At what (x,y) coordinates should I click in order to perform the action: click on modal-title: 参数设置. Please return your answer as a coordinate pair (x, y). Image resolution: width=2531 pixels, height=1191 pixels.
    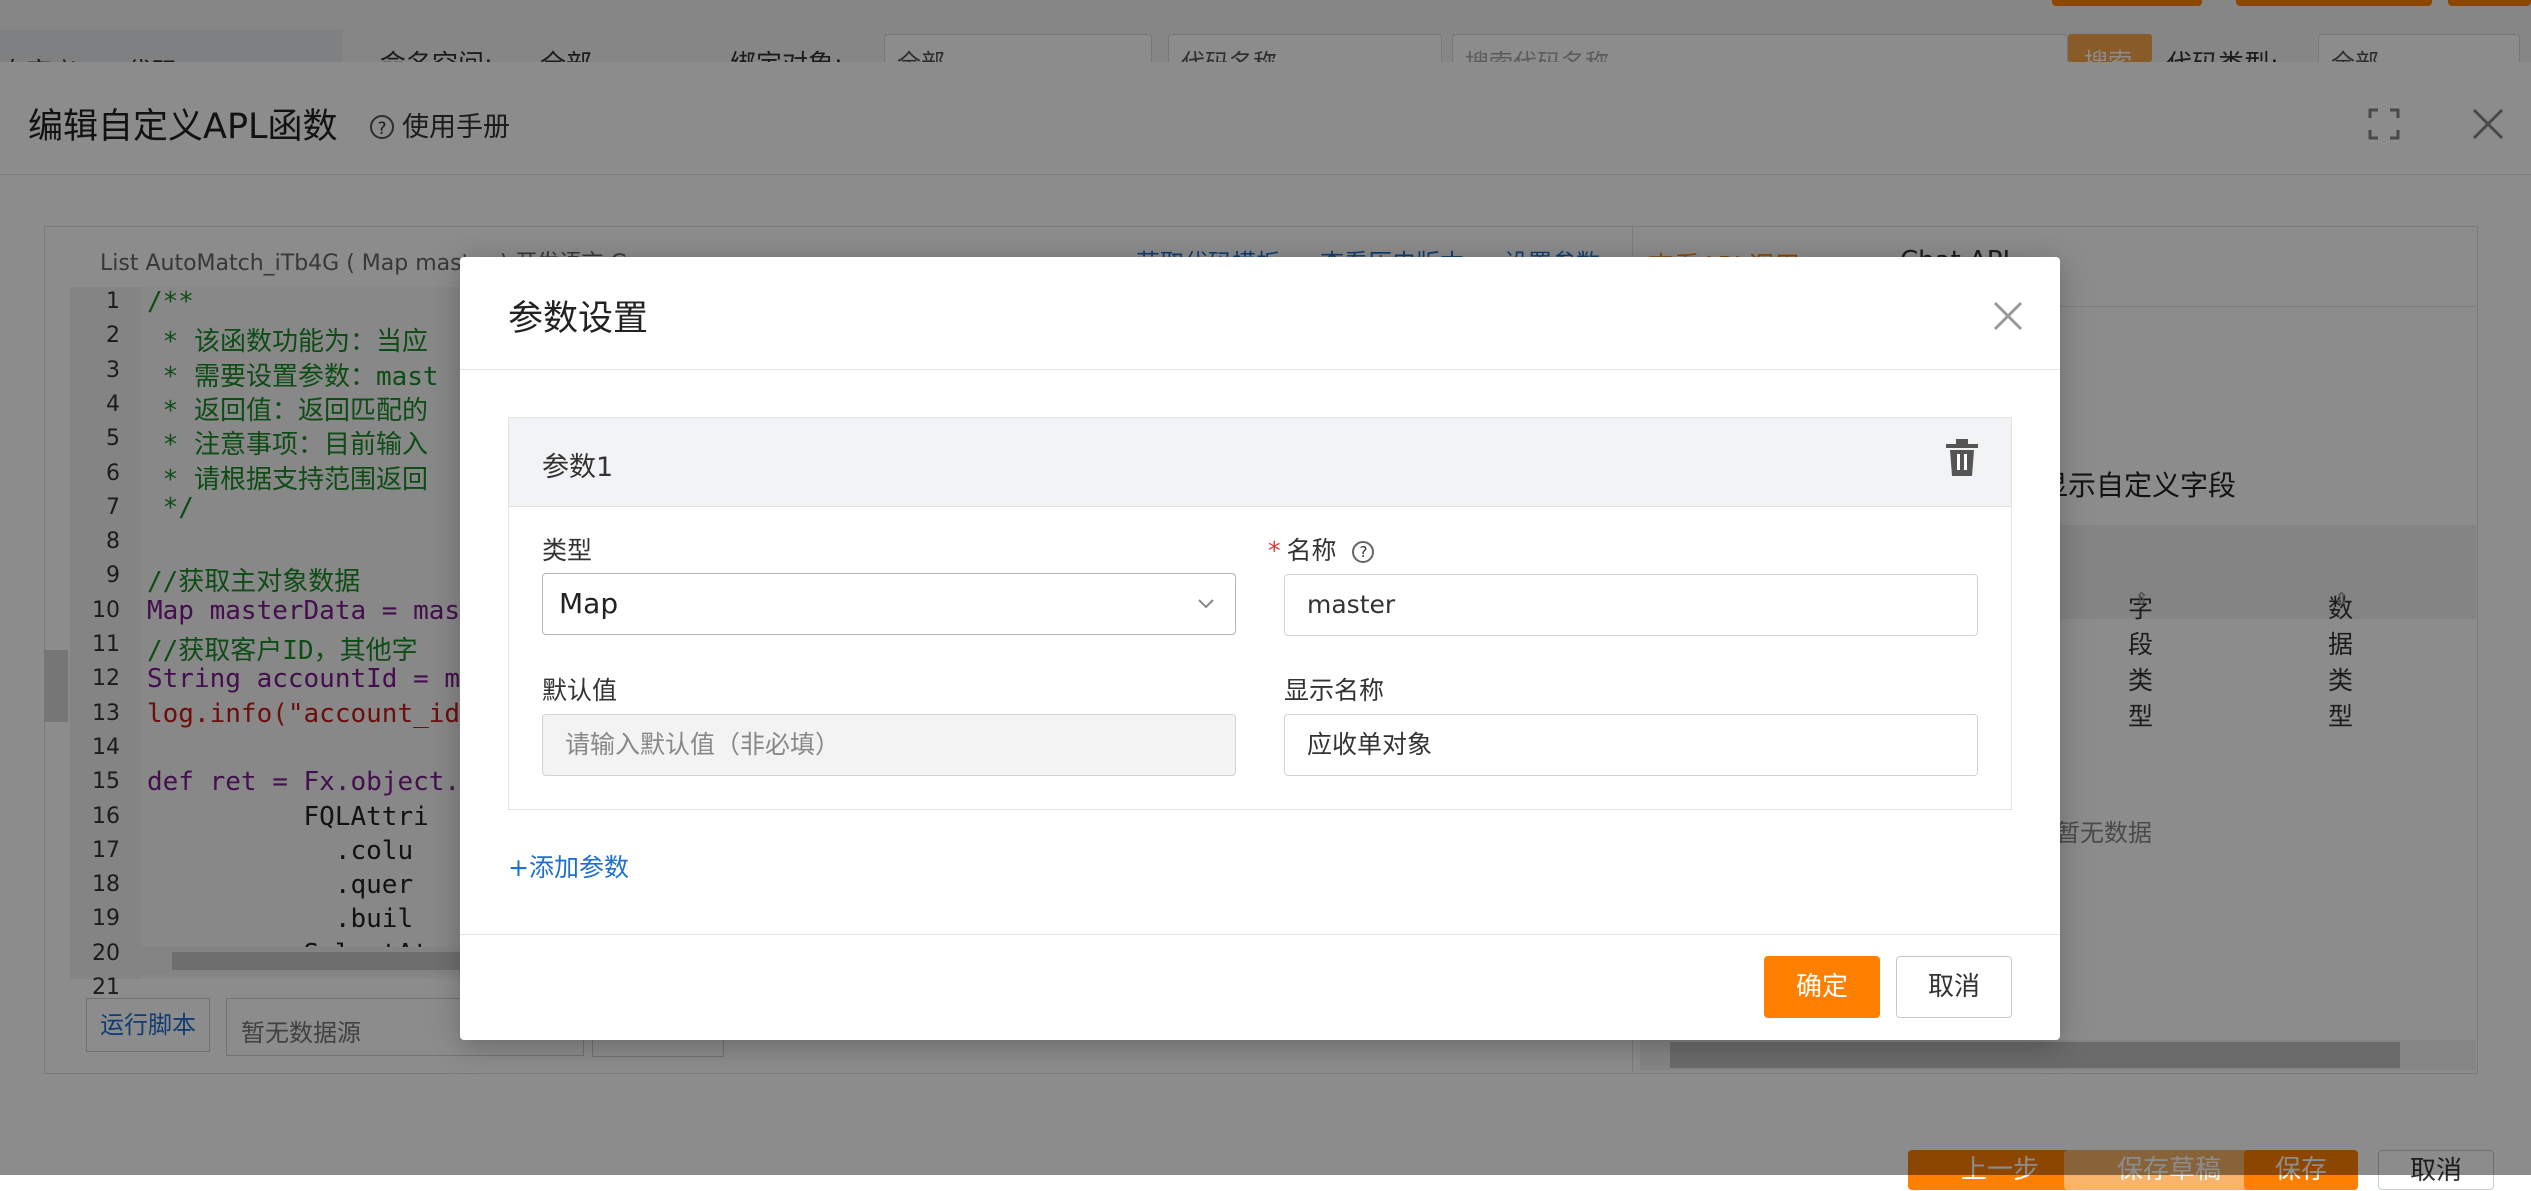
    Looking at the image, I should click on (578, 319).